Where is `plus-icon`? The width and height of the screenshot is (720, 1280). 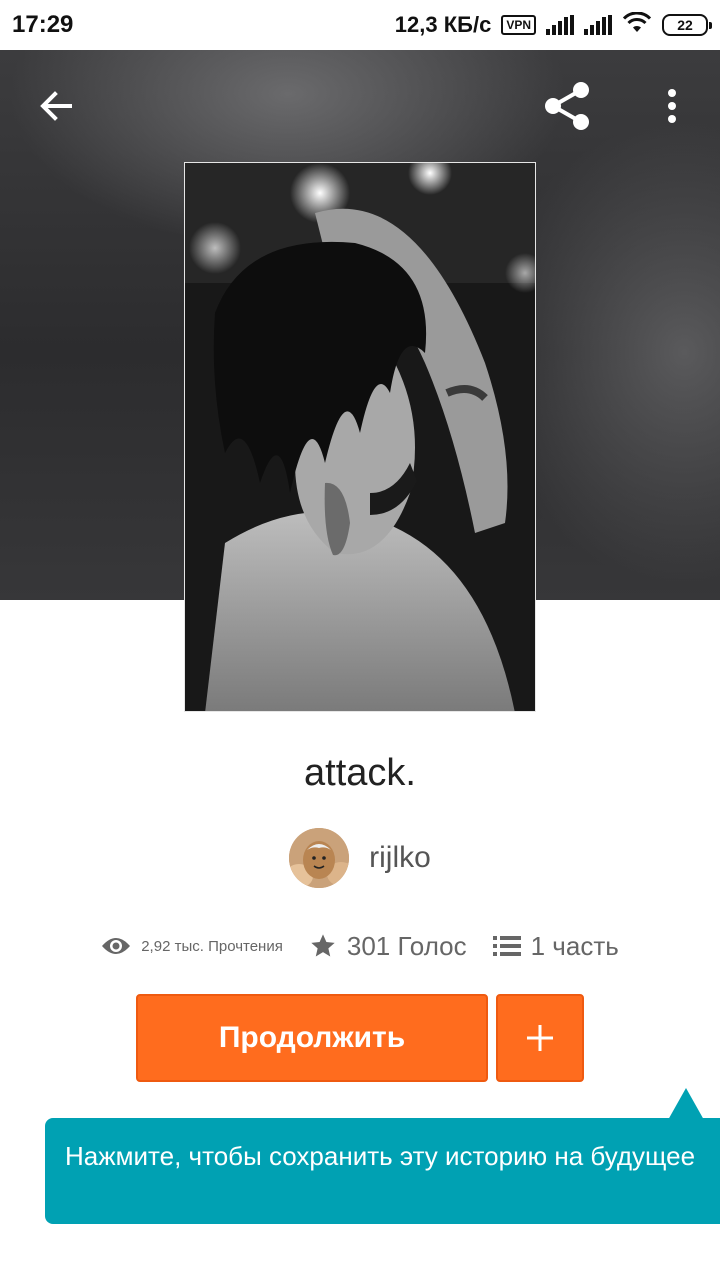
plus-icon is located at coordinates (540, 1038).